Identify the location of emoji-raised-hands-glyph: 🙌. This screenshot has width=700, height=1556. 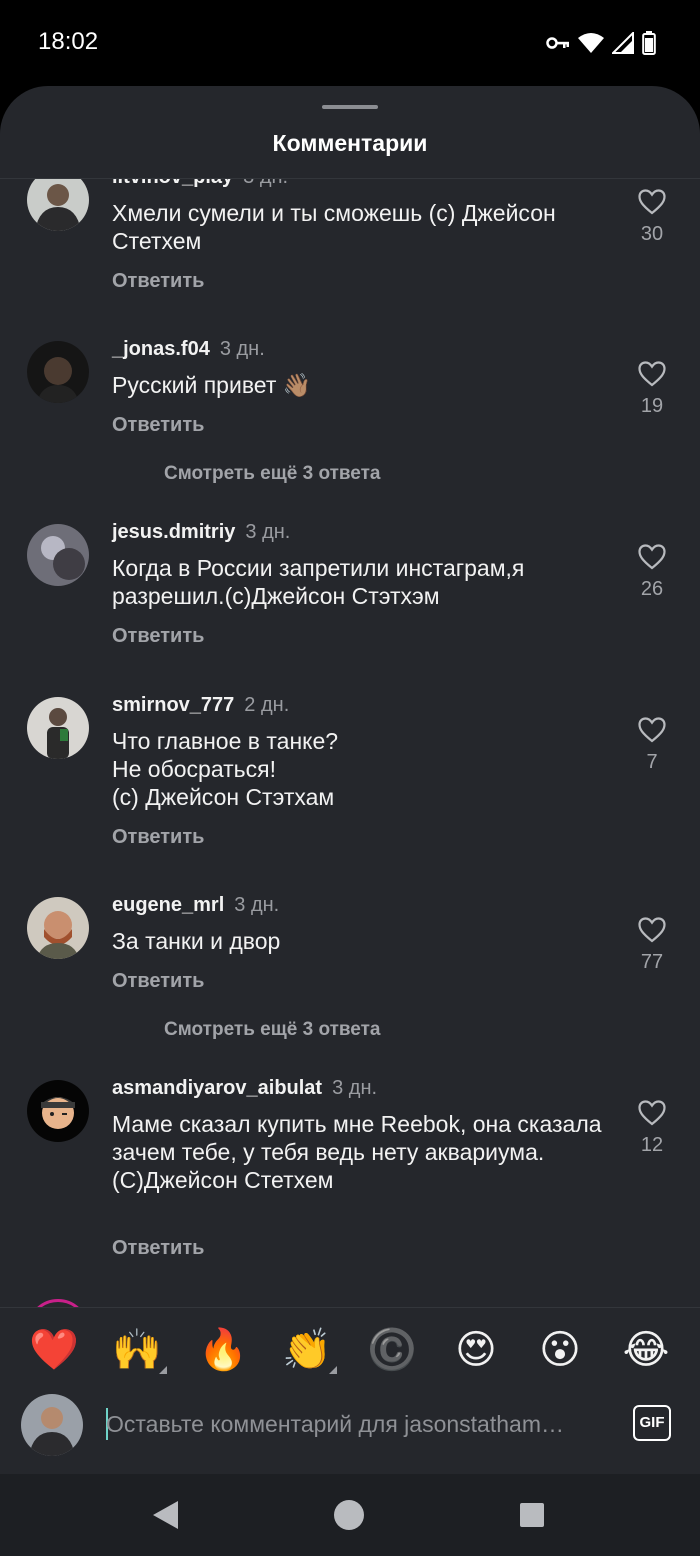
(137, 1350).